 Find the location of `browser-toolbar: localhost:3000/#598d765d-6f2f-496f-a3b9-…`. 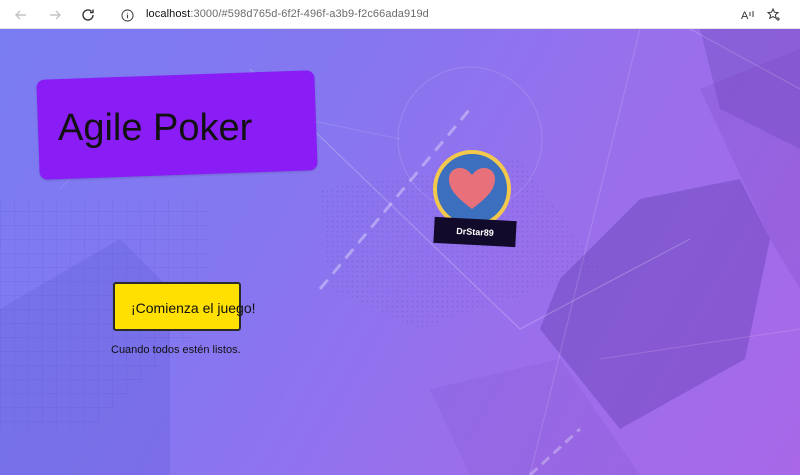

browser-toolbar: localhost:3000/#598d765d-6f2f-496f-a3b9-… is located at coordinates (400, 14).